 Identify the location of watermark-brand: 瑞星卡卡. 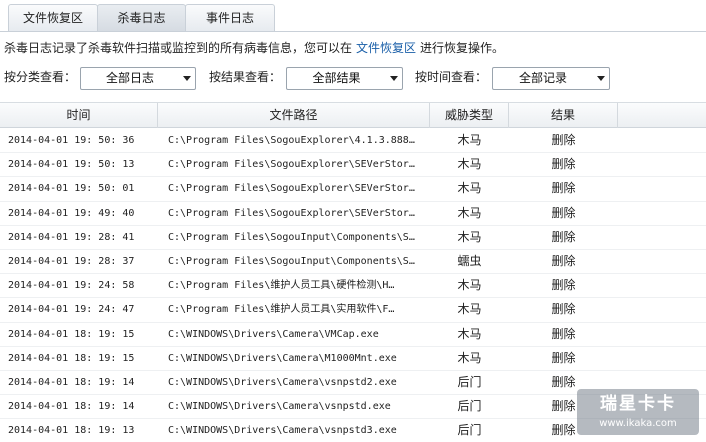
(638, 404).